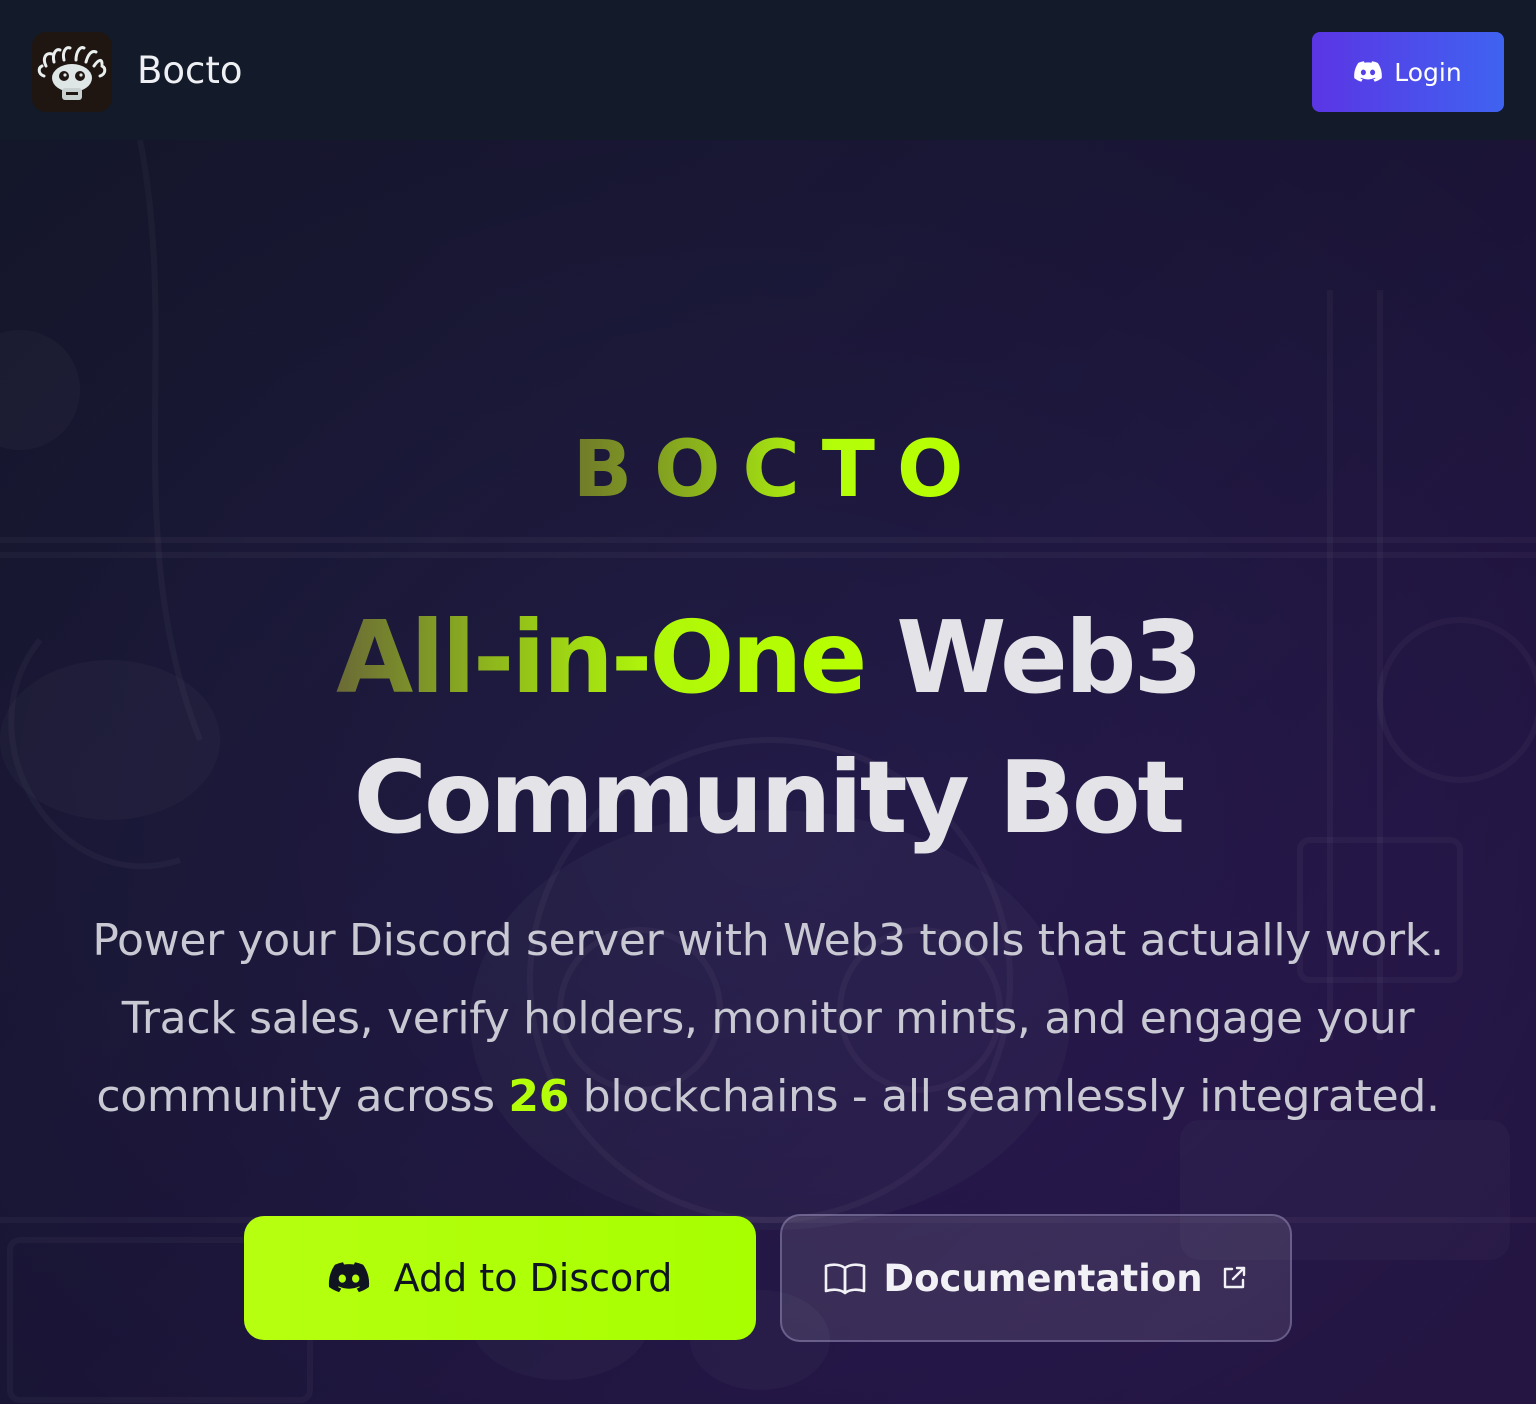 Image resolution: width=1536 pixels, height=1404 pixels. I want to click on kicker-text: BOCTO, so click(768, 470).